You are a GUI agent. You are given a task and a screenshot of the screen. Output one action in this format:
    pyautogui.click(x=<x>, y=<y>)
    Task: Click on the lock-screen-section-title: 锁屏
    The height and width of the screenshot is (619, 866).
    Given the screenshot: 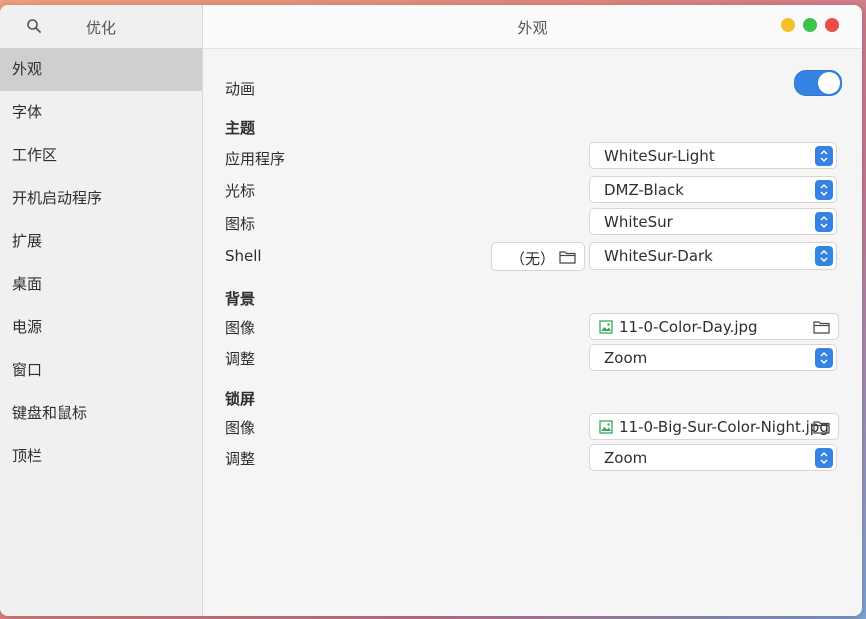 What is the action you would take?
    pyautogui.click(x=240, y=399)
    